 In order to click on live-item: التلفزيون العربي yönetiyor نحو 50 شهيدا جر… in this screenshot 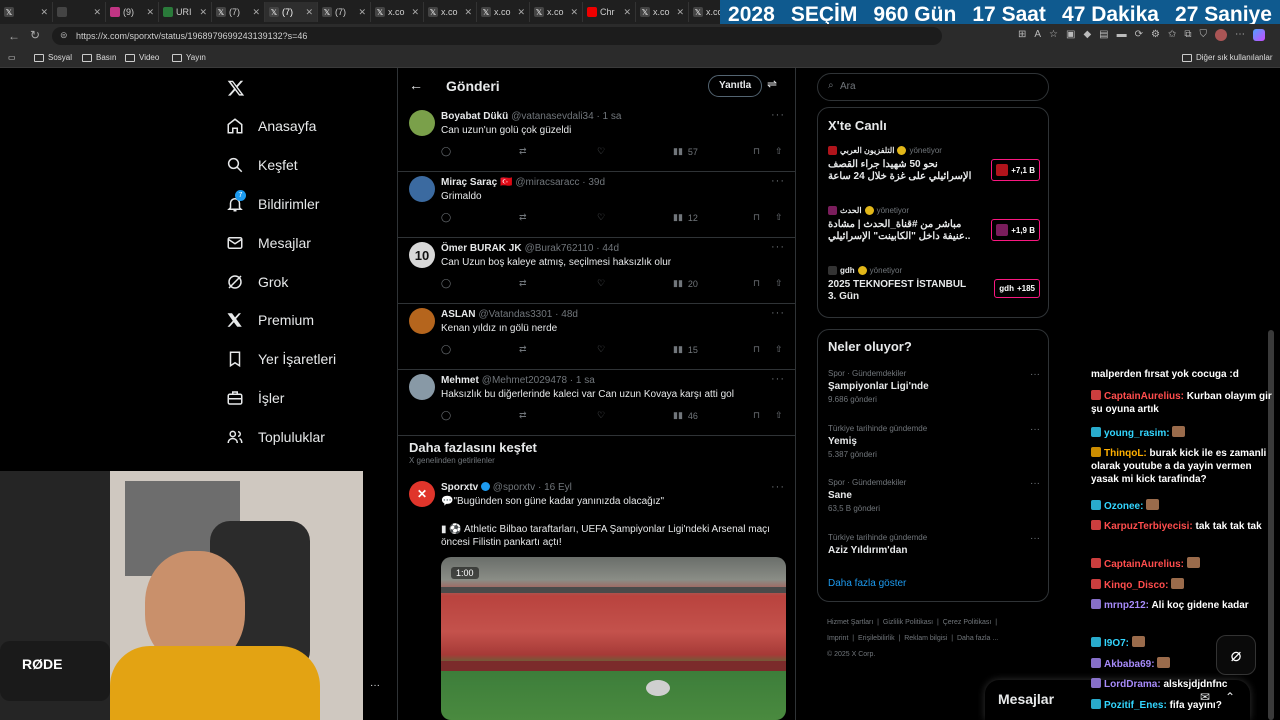, I will do `click(934, 171)`.